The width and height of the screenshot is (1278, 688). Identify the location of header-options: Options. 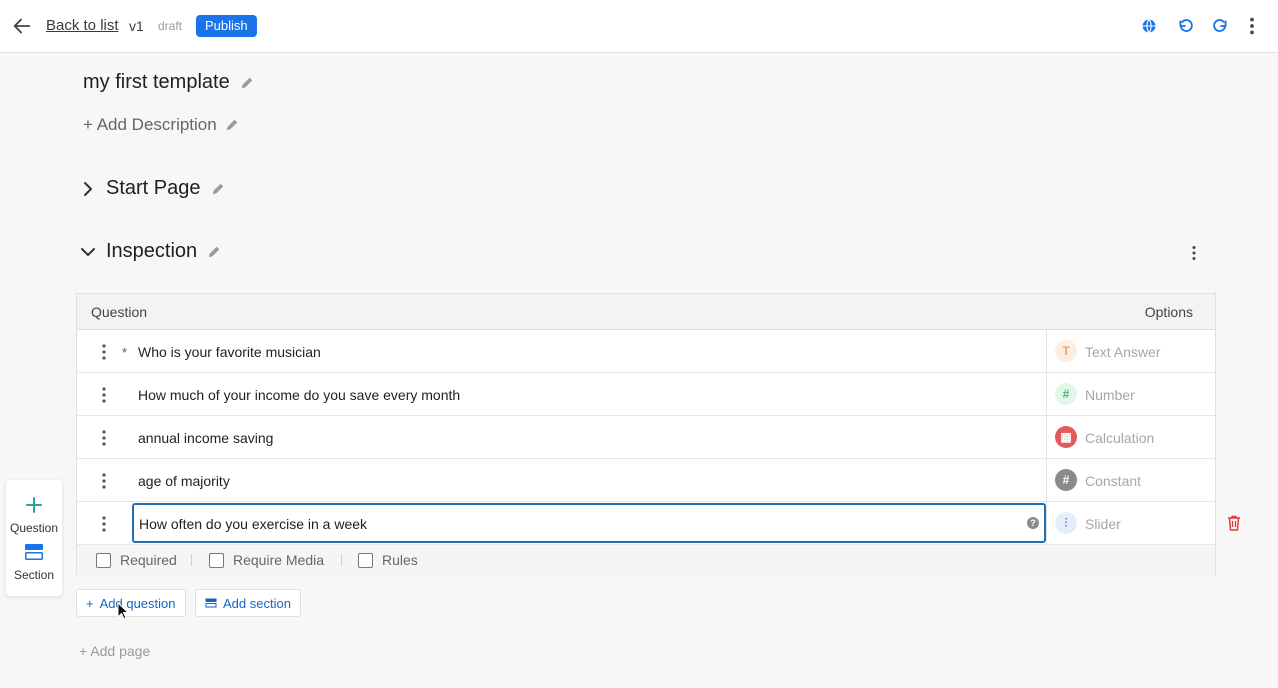
(1168, 312).